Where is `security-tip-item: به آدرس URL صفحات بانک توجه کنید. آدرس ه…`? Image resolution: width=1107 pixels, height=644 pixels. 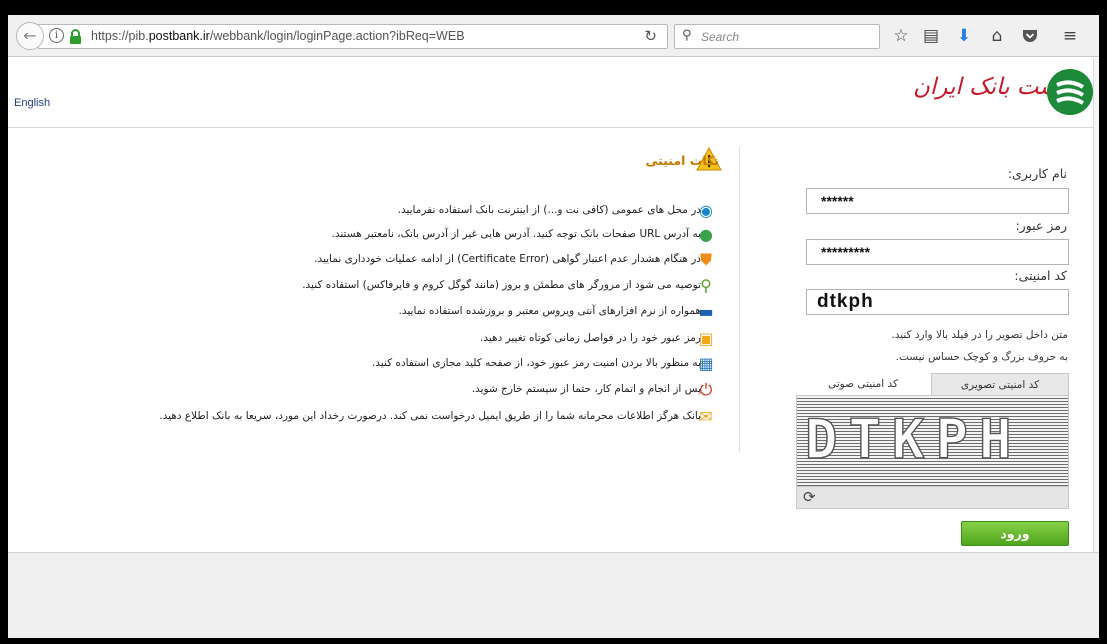
security-tip-item: به آدرس URL صفحات بانک توجه کنید. آدرس ه… is located at coordinates (516, 234).